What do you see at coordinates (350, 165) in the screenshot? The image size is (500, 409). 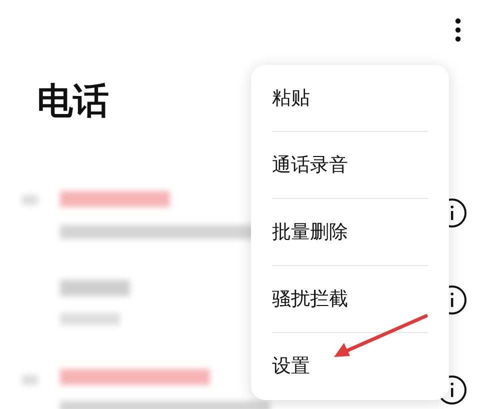 I see `menu-item: 通话录音` at bounding box center [350, 165].